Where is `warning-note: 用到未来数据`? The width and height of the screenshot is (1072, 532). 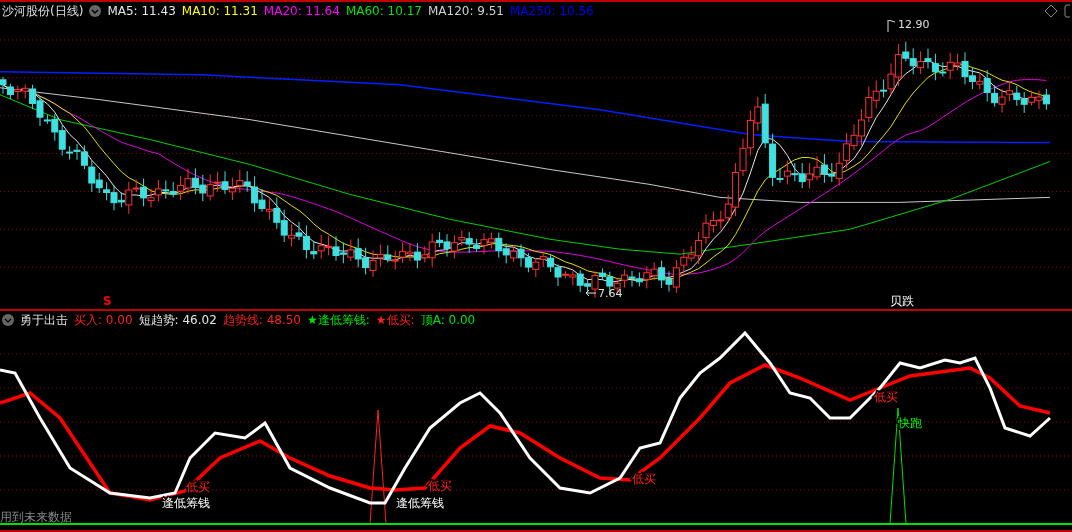
warning-note: 用到未来数据 is located at coordinates (36, 517).